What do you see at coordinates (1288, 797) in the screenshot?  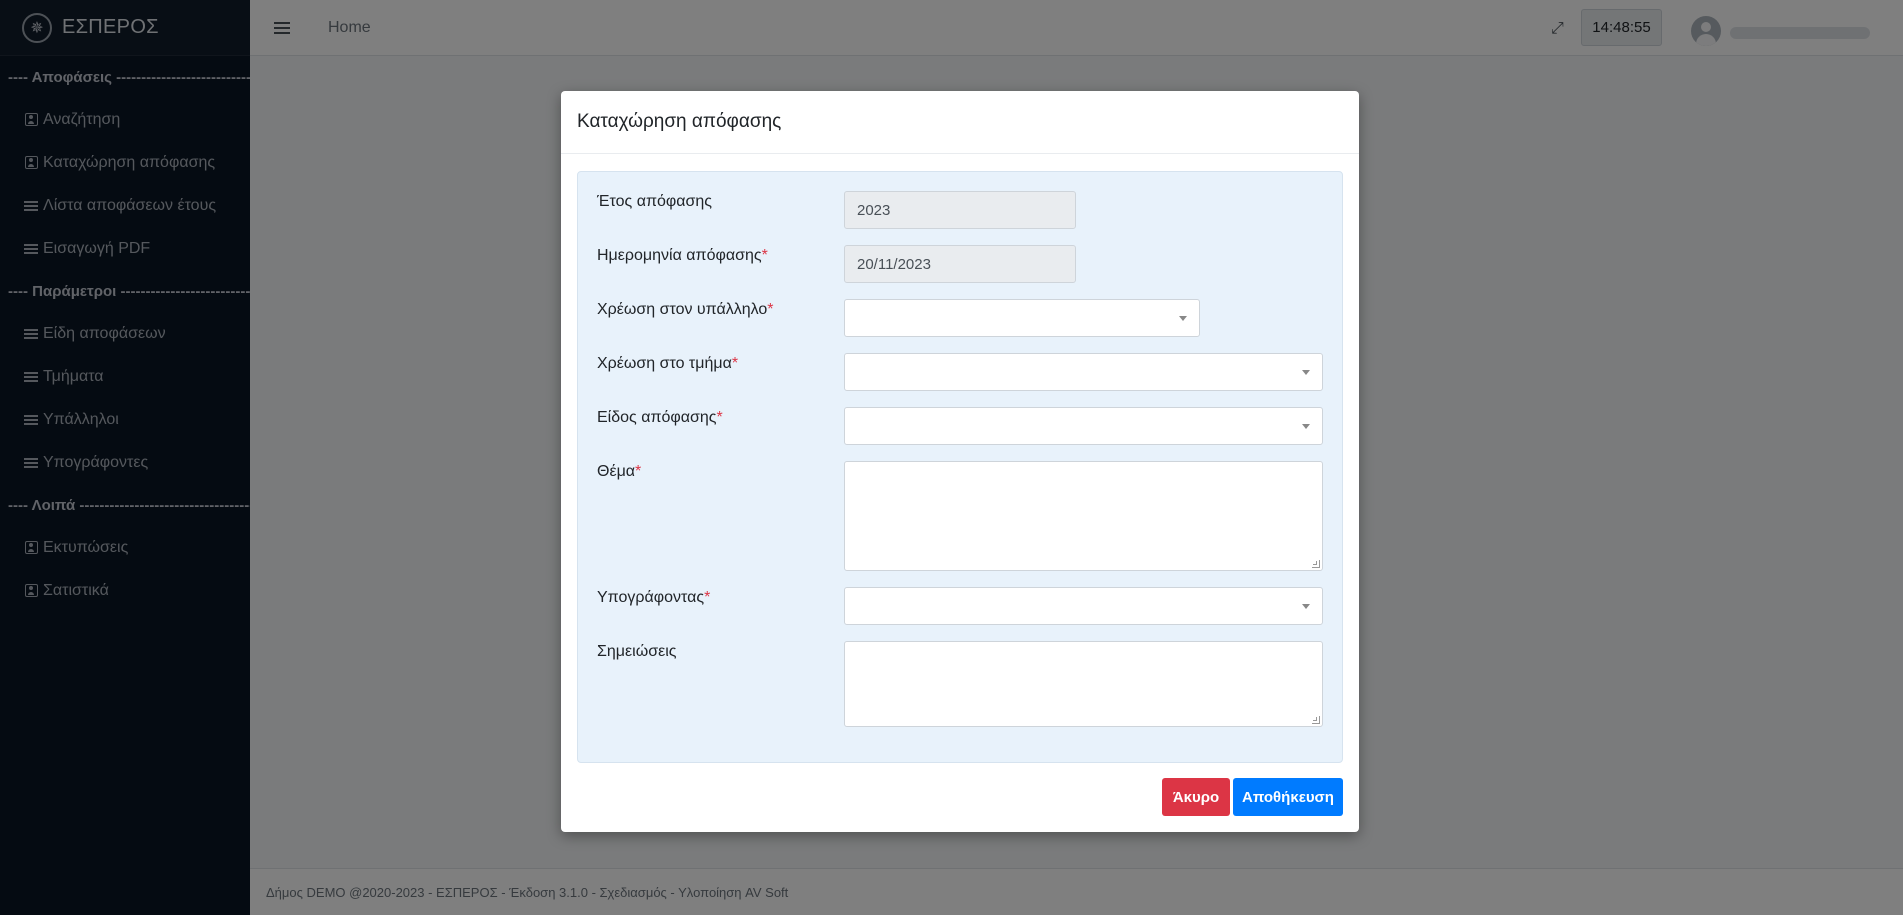 I see `save-button: Αποθήκευση` at bounding box center [1288, 797].